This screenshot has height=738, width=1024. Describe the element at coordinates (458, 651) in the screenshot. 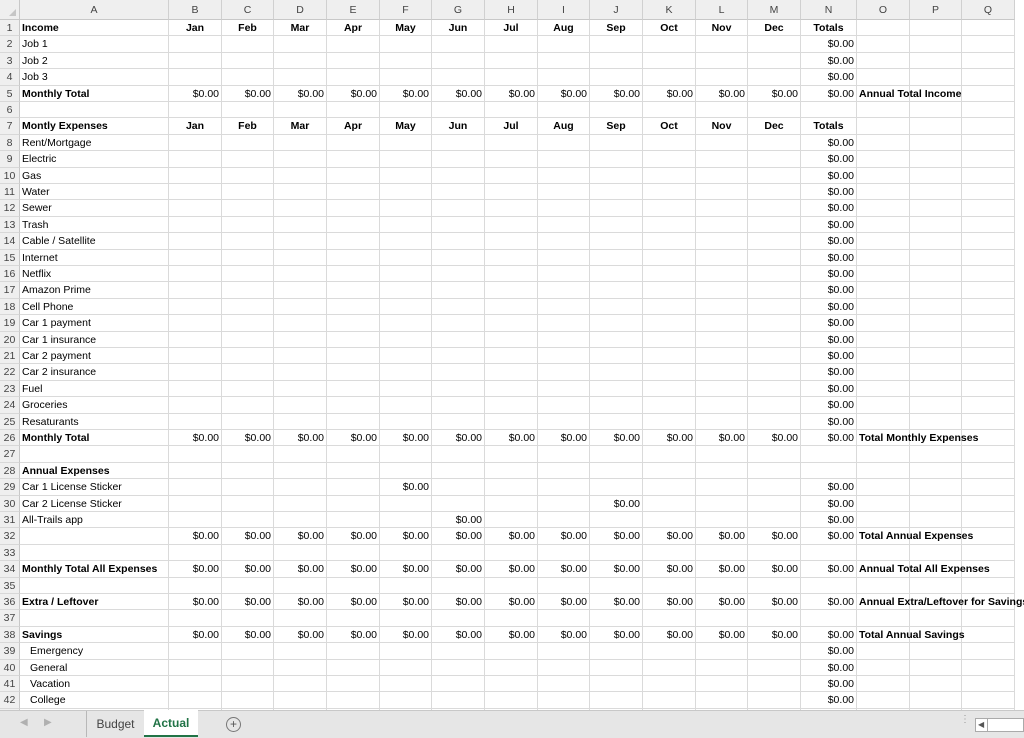

I see `cell-g39` at that location.